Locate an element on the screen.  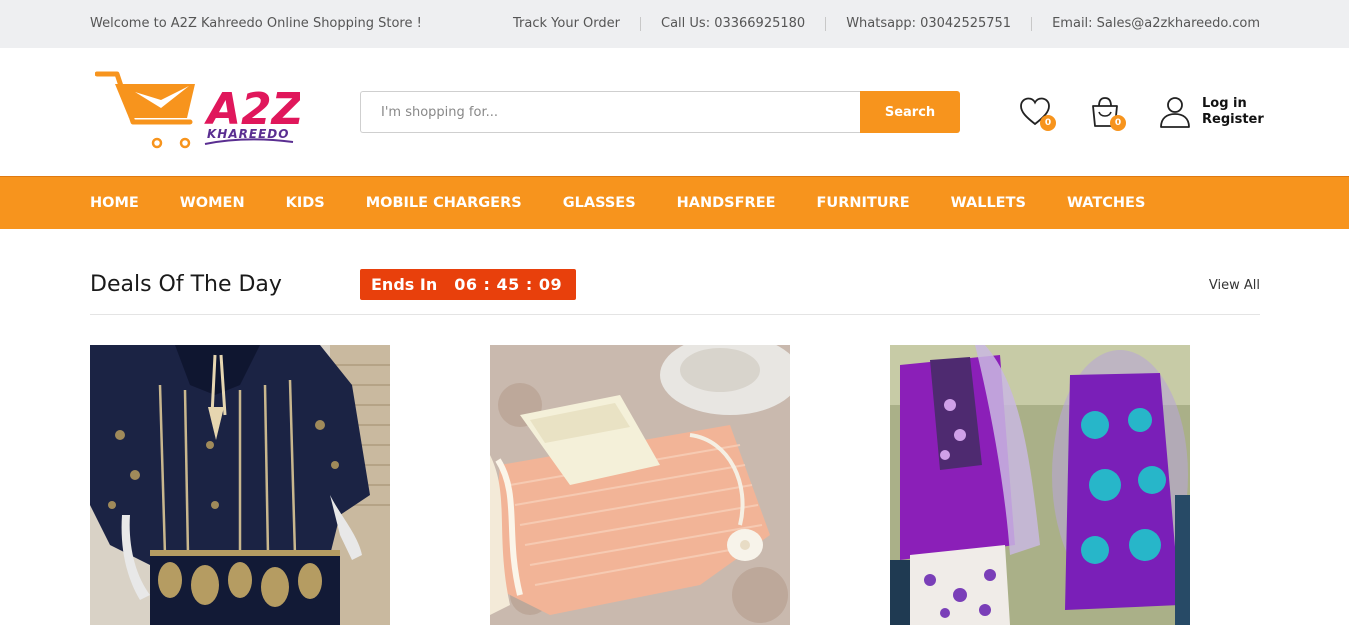
ends-in-label: Ends In is located at coordinates (404, 284).